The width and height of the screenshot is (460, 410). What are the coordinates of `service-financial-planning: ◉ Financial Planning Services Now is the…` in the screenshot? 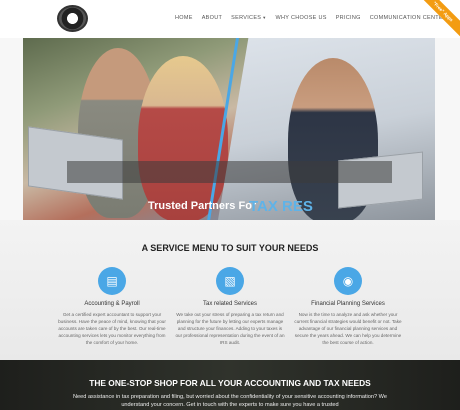 It's located at (348, 306).